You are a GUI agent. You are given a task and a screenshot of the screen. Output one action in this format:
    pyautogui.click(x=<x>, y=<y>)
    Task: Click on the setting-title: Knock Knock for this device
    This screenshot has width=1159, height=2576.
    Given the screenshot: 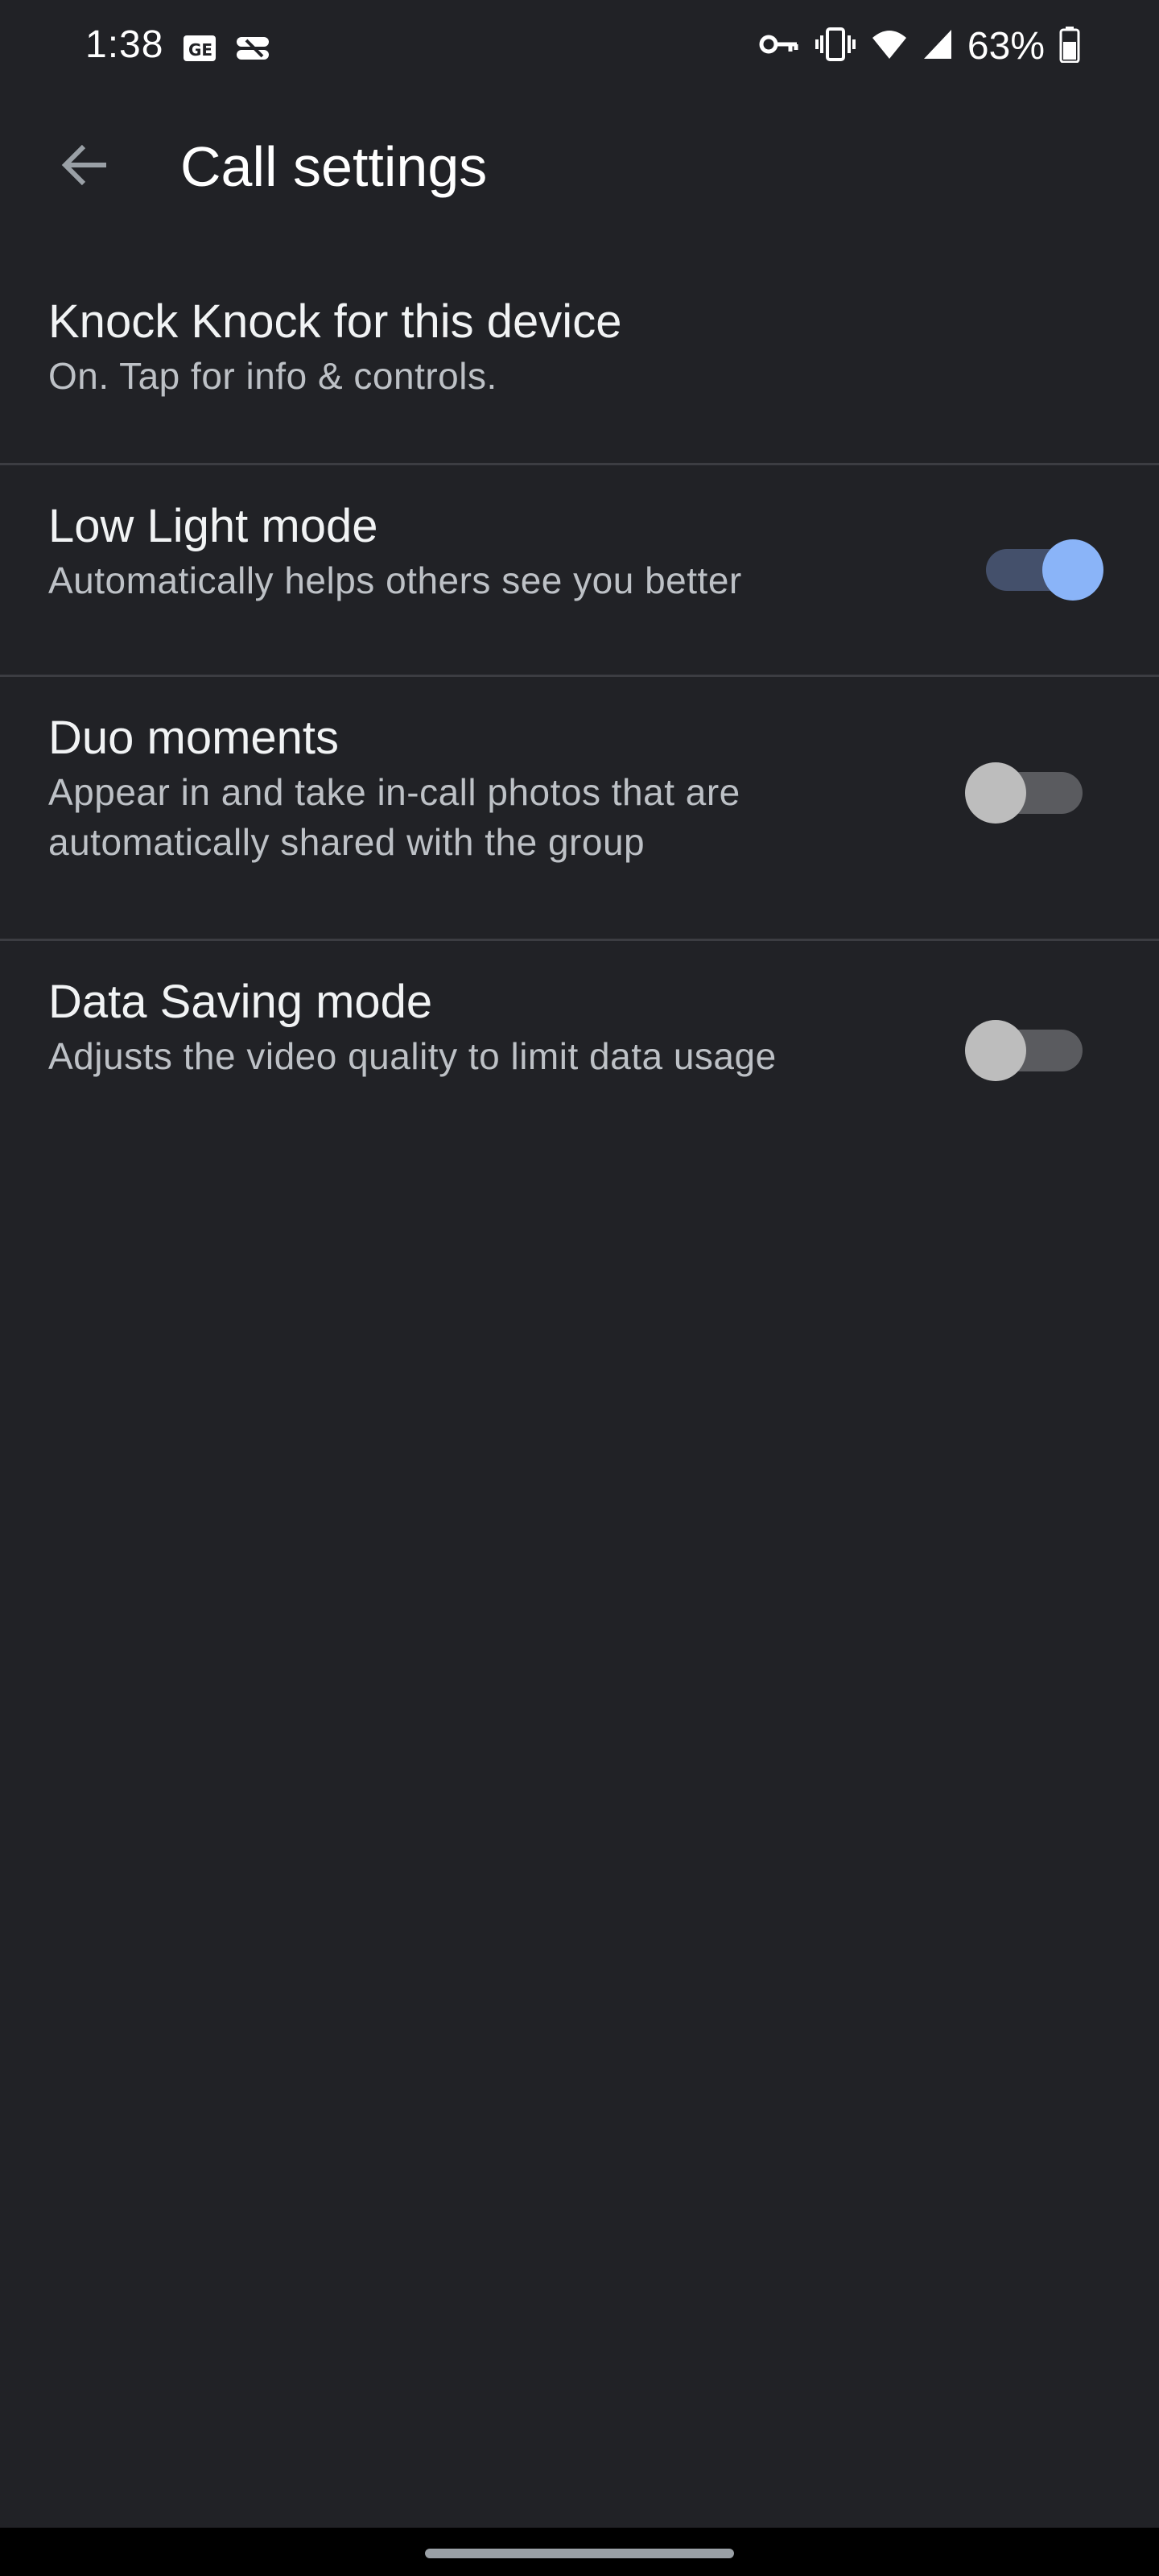 What is the action you would take?
    pyautogui.click(x=335, y=321)
    